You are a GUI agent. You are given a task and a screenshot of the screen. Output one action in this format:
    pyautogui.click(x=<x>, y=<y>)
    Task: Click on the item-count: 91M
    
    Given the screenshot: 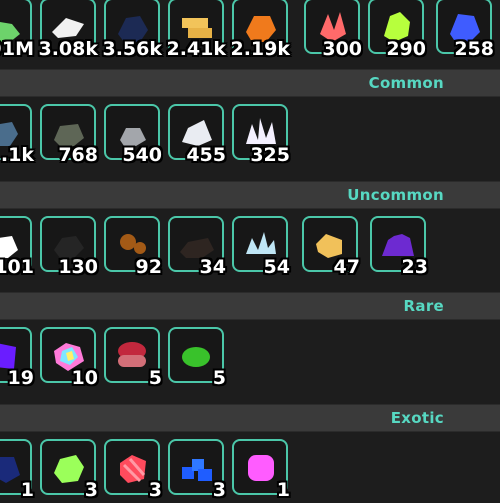 What is the action you would take?
    pyautogui.click(x=17, y=49)
    